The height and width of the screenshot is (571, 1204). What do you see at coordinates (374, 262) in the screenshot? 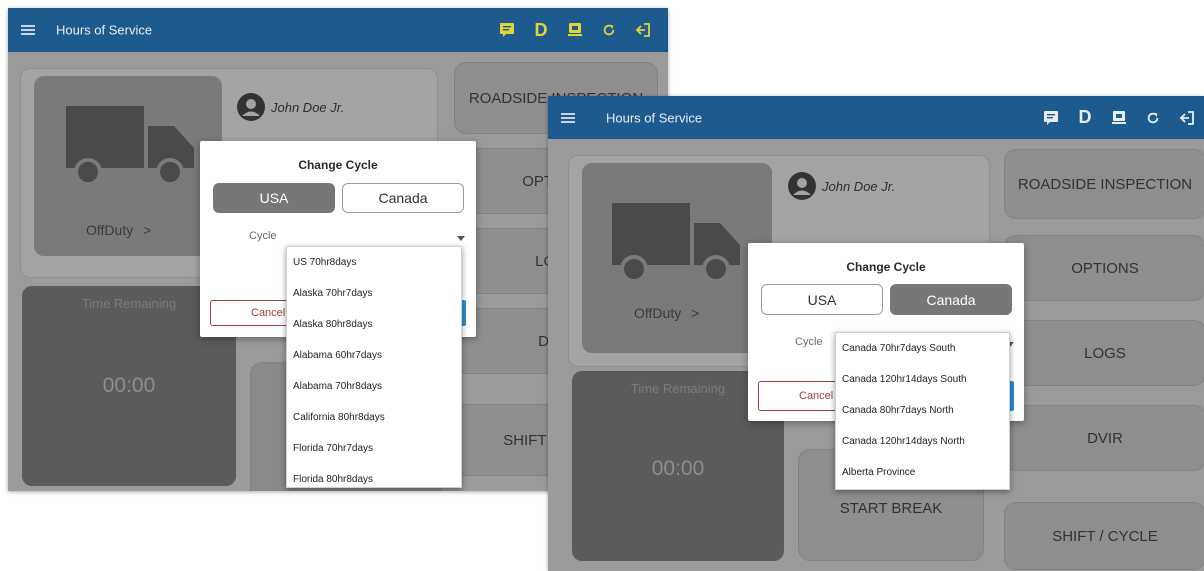
I see `cycle-option: US 70hr8days` at bounding box center [374, 262].